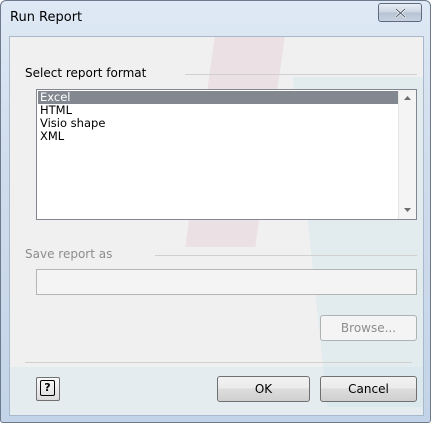 Image resolution: width=433 pixels, height=425 pixels. What do you see at coordinates (263, 389) in the screenshot?
I see `ok-button: OK` at bounding box center [263, 389].